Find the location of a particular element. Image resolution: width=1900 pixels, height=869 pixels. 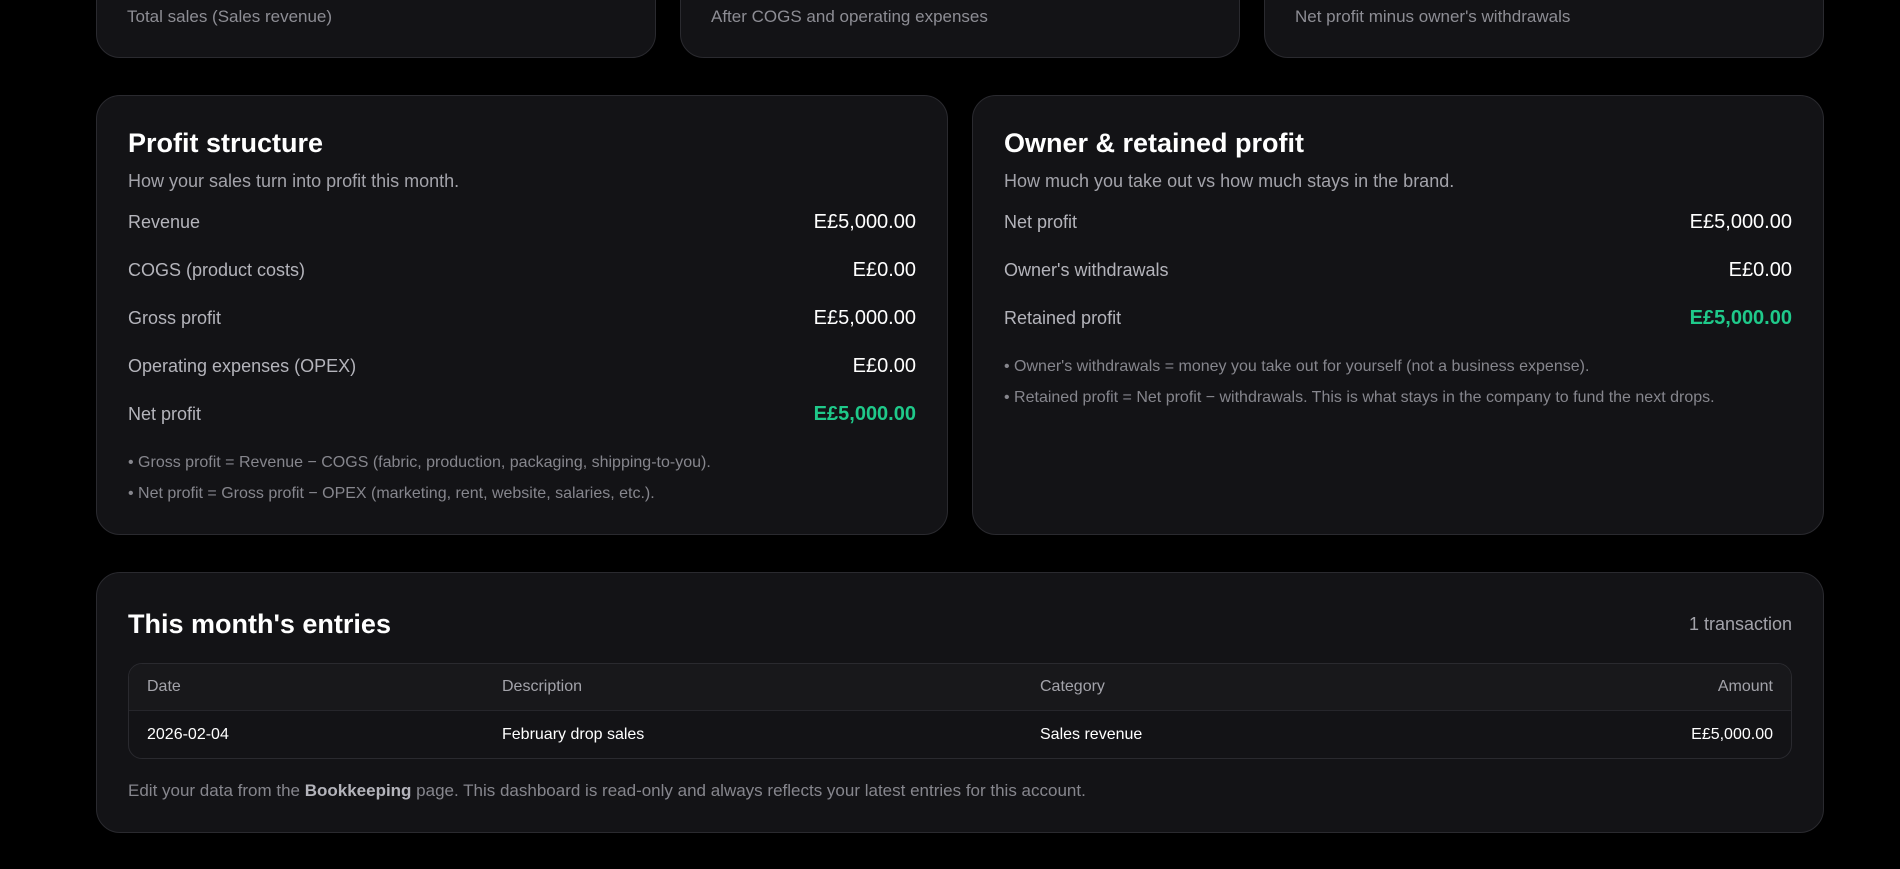

kpi-card-revenue: Total sales (Sales revenue) is located at coordinates (376, 29).